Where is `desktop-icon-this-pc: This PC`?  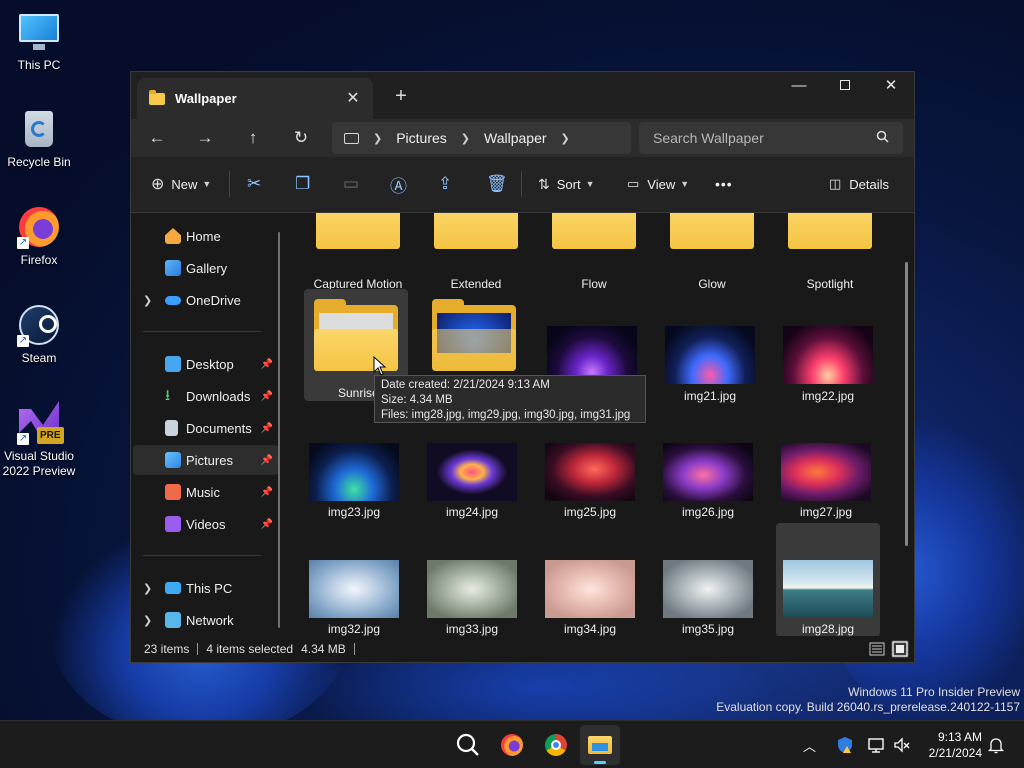 desktop-icon-this-pc: This PC is located at coordinates (39, 41).